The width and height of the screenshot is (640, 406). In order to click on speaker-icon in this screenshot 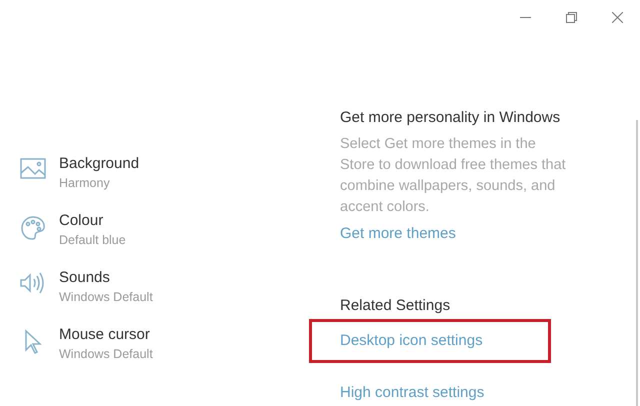, I will do `click(33, 283)`.